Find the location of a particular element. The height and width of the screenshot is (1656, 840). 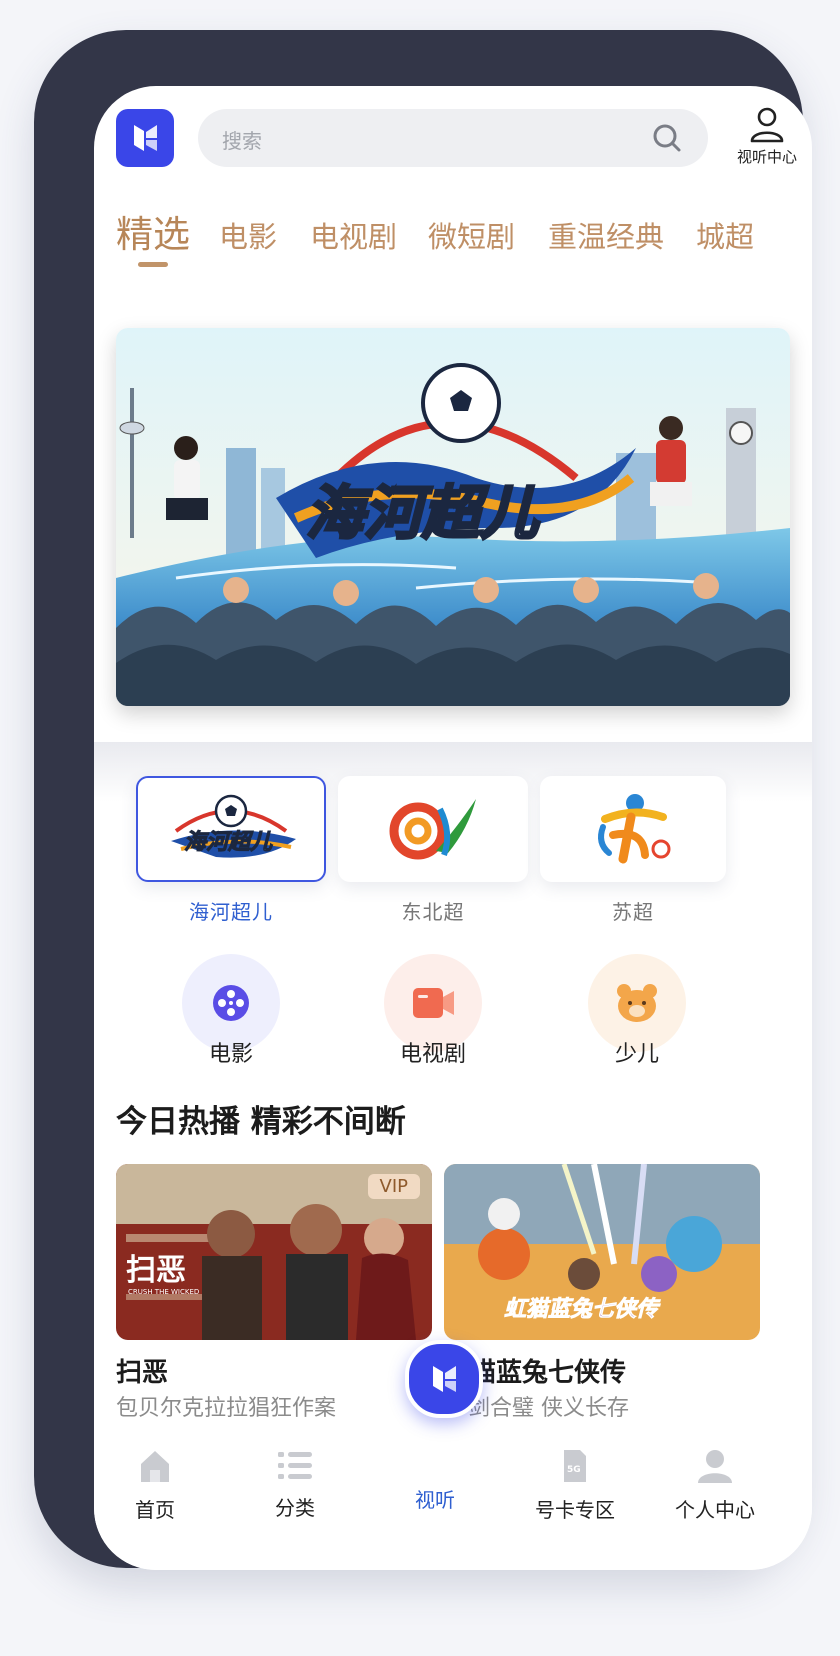

nav-media: 视听 is located at coordinates (435, 1498).